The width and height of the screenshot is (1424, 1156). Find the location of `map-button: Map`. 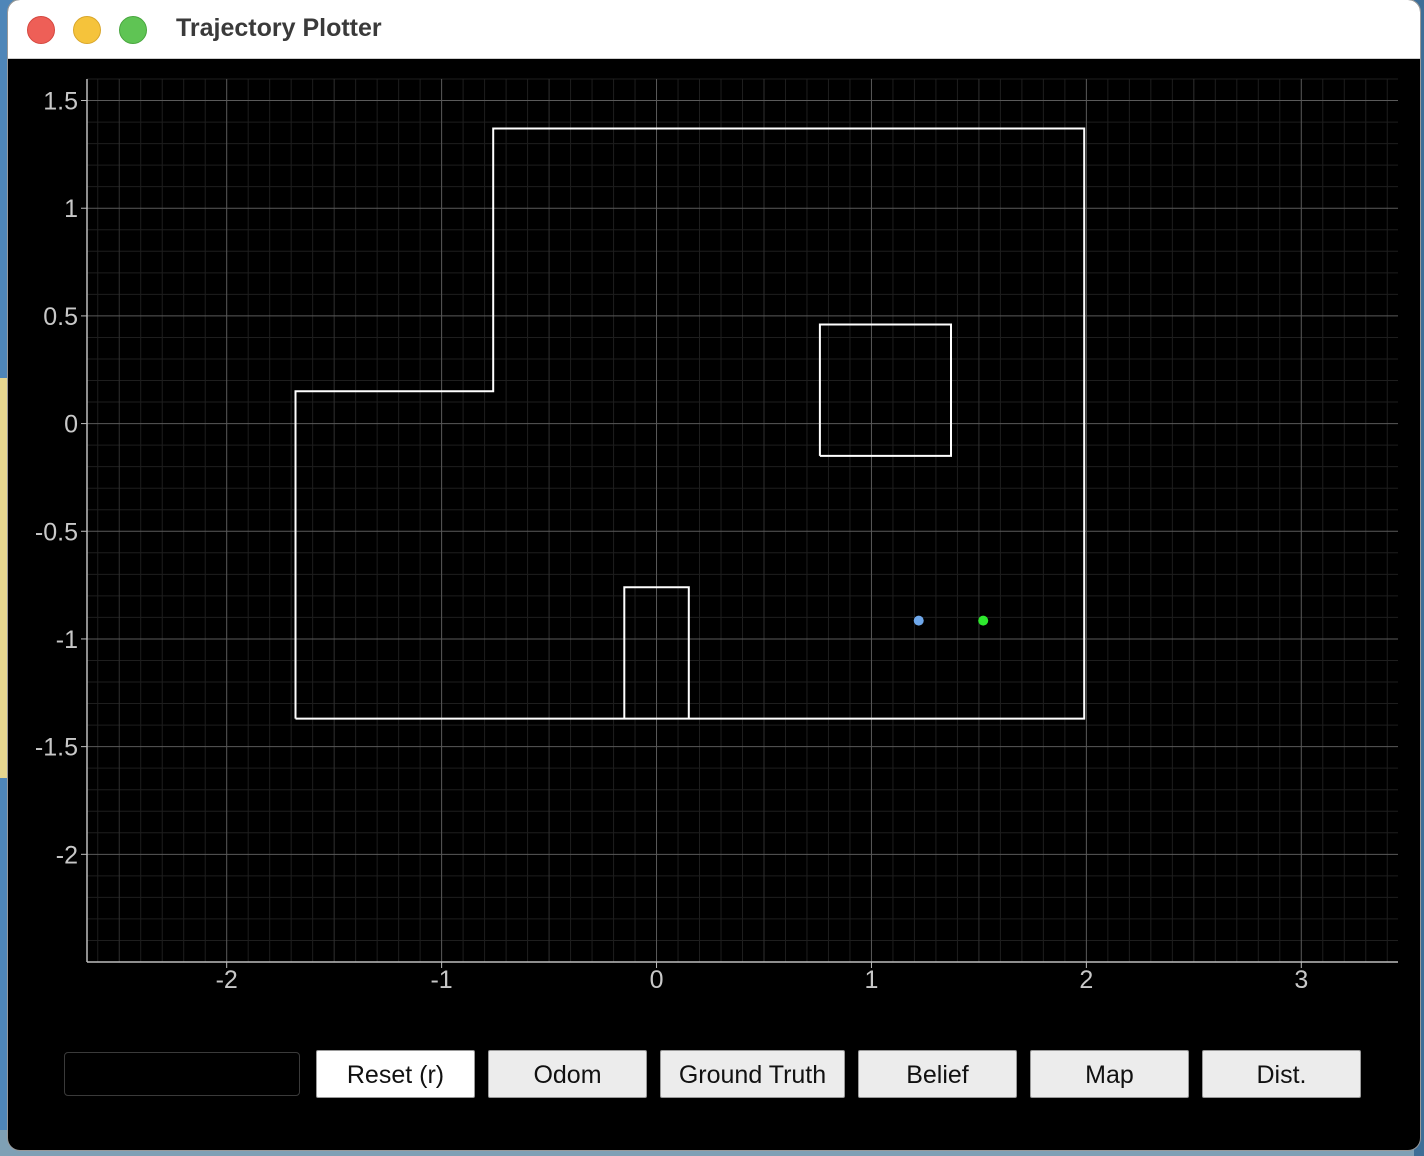

map-button: Map is located at coordinates (1109, 1074).